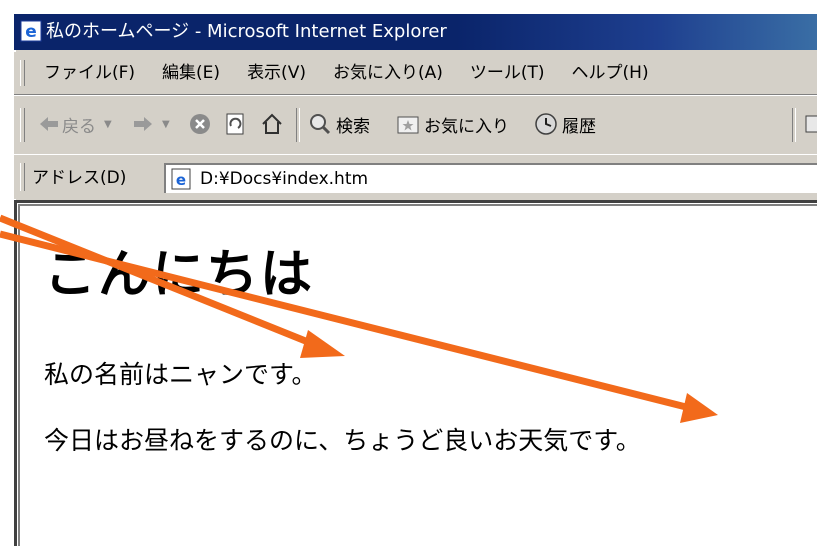  Describe the element at coordinates (246, 31) in the screenshot. I see `window-title: 私のホームページ - Microsoft Internet Explorer` at that location.